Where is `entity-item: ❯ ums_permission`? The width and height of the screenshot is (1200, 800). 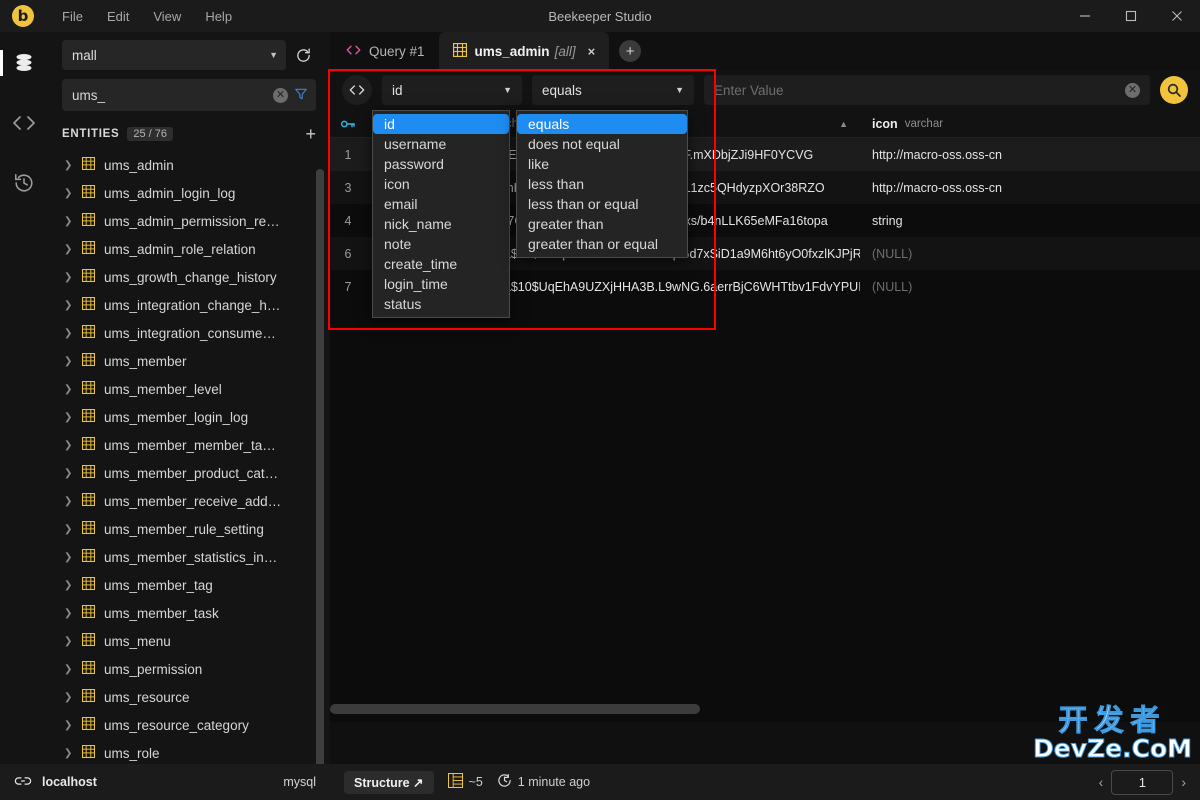 entity-item: ❯ ums_permission is located at coordinates (189, 669).